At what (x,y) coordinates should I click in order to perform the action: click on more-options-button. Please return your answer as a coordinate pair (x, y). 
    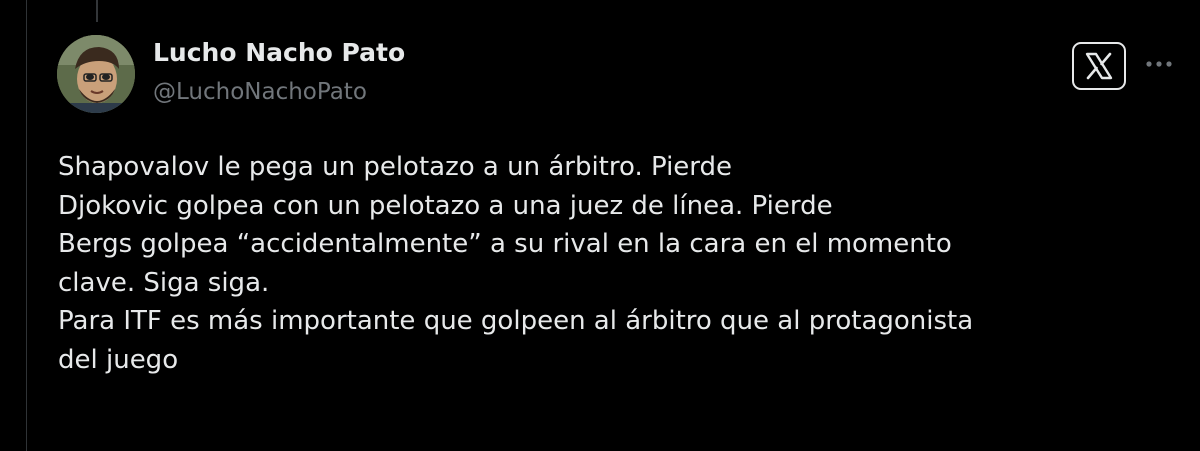
    Looking at the image, I should click on (1159, 64).